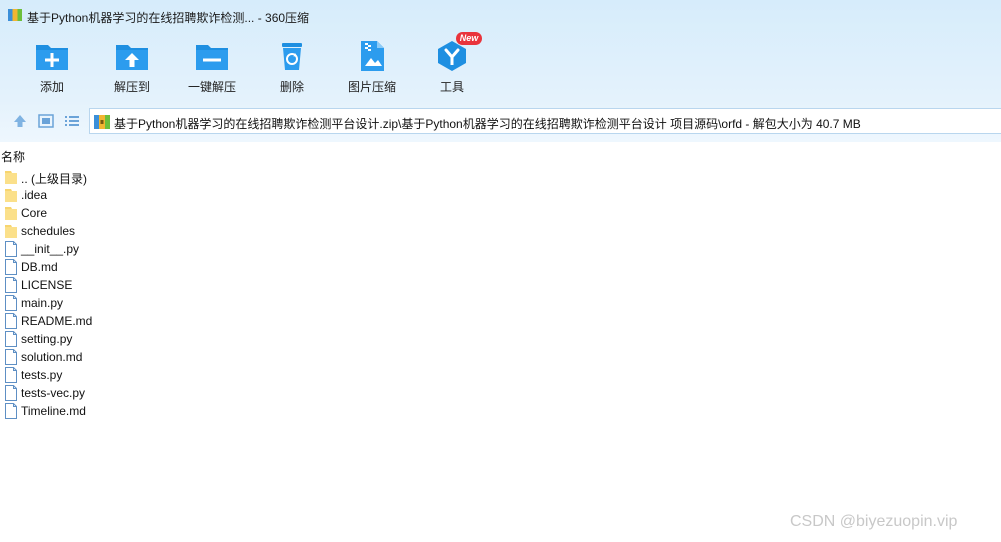  Describe the element at coordinates (48, 231) in the screenshot. I see `item-name: schedules` at that location.